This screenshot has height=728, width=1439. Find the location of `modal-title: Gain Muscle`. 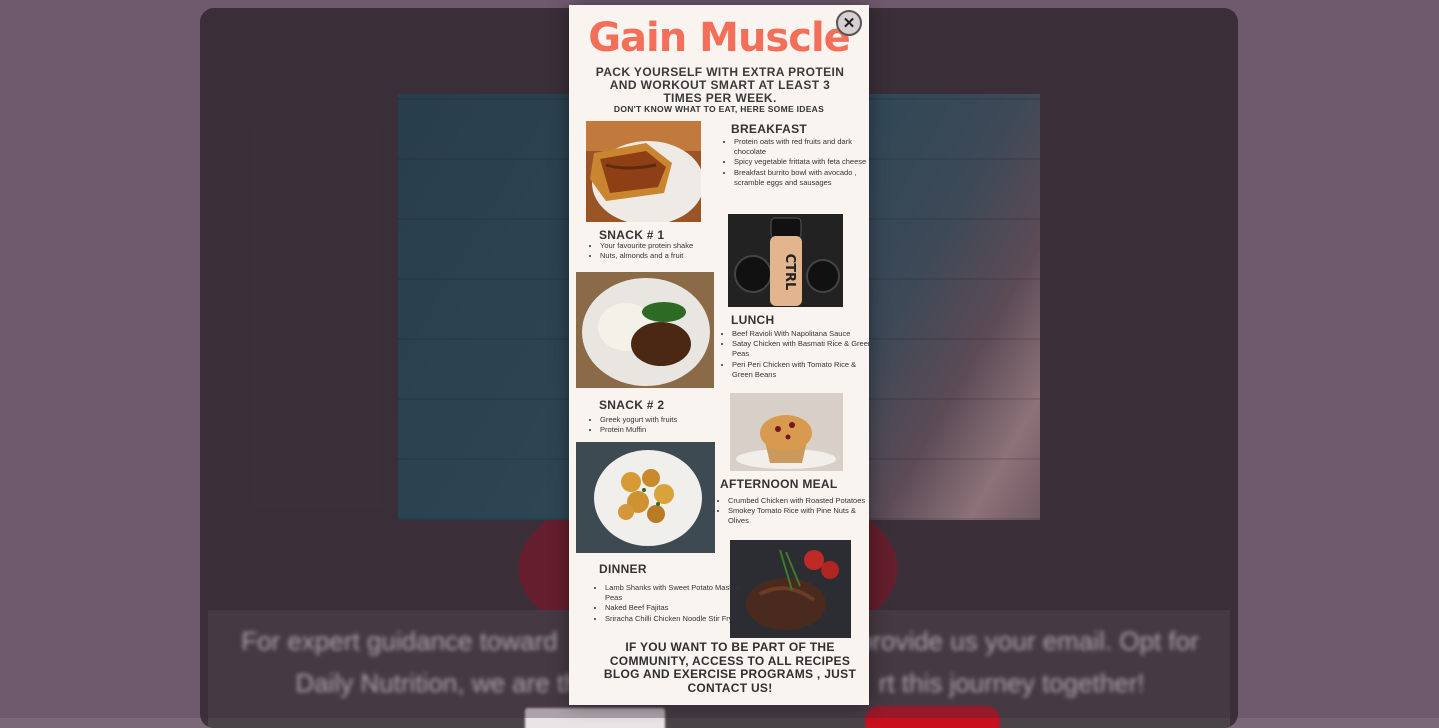

modal-title: Gain Muscle is located at coordinates (719, 38).